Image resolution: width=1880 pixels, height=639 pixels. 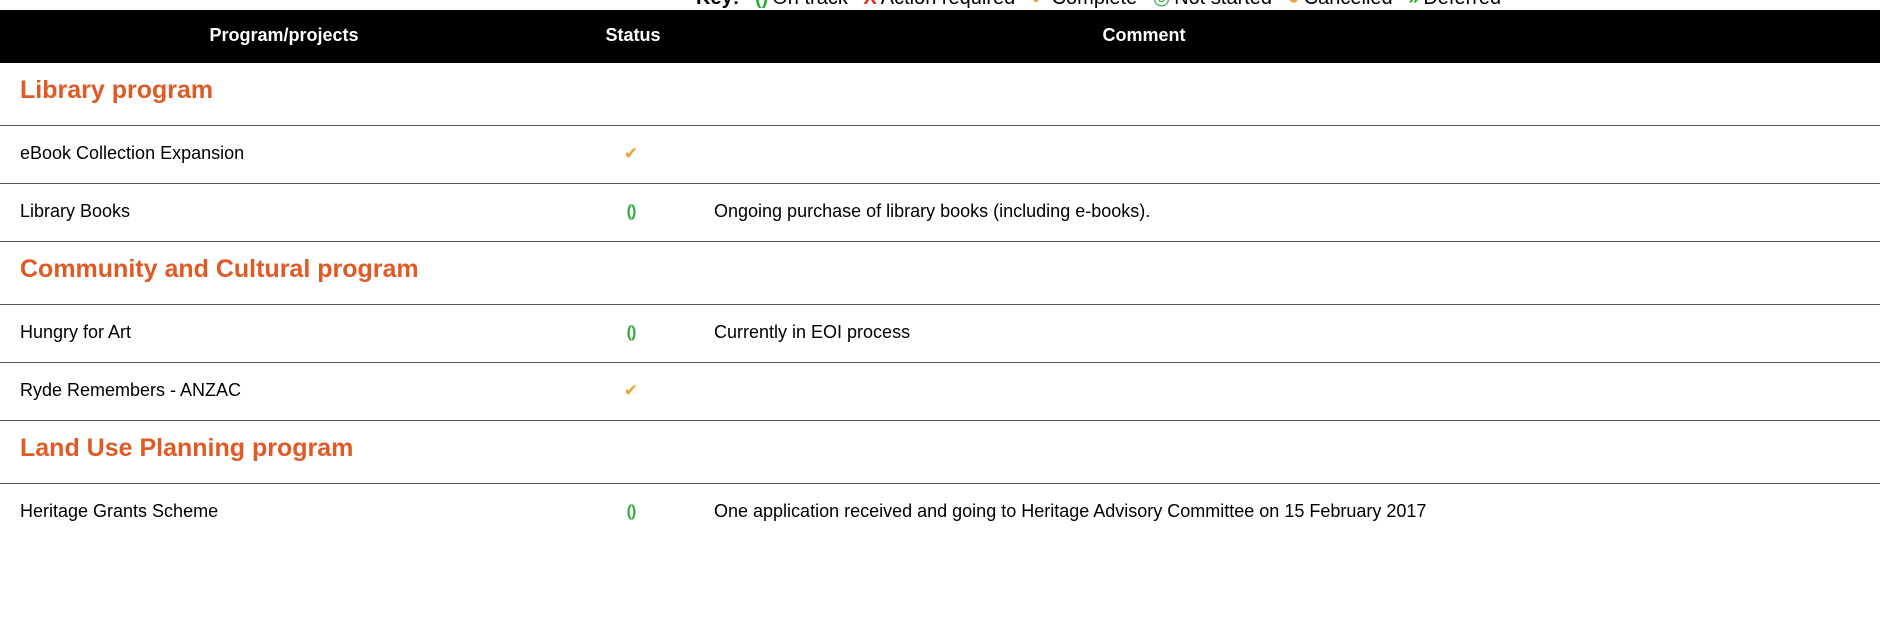 I want to click on key-label: Key:, so click(x=717, y=4).